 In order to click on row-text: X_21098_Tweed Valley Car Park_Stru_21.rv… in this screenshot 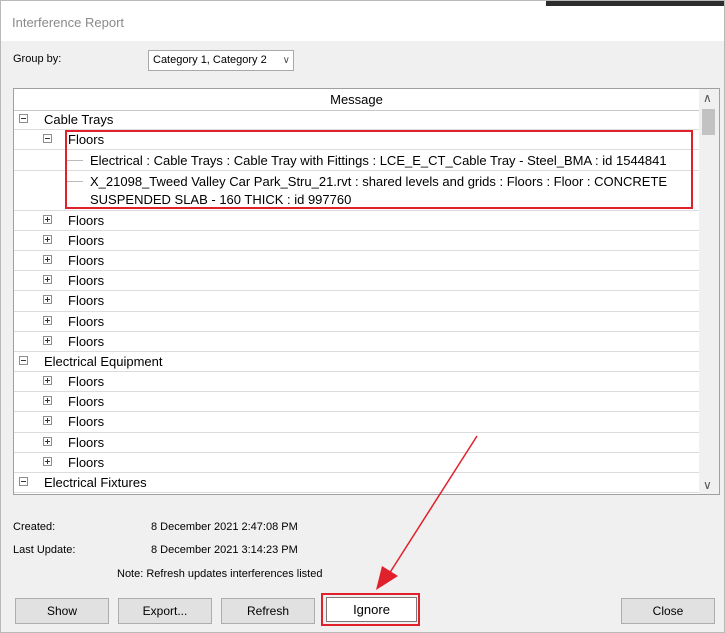, I will do `click(379, 190)`.